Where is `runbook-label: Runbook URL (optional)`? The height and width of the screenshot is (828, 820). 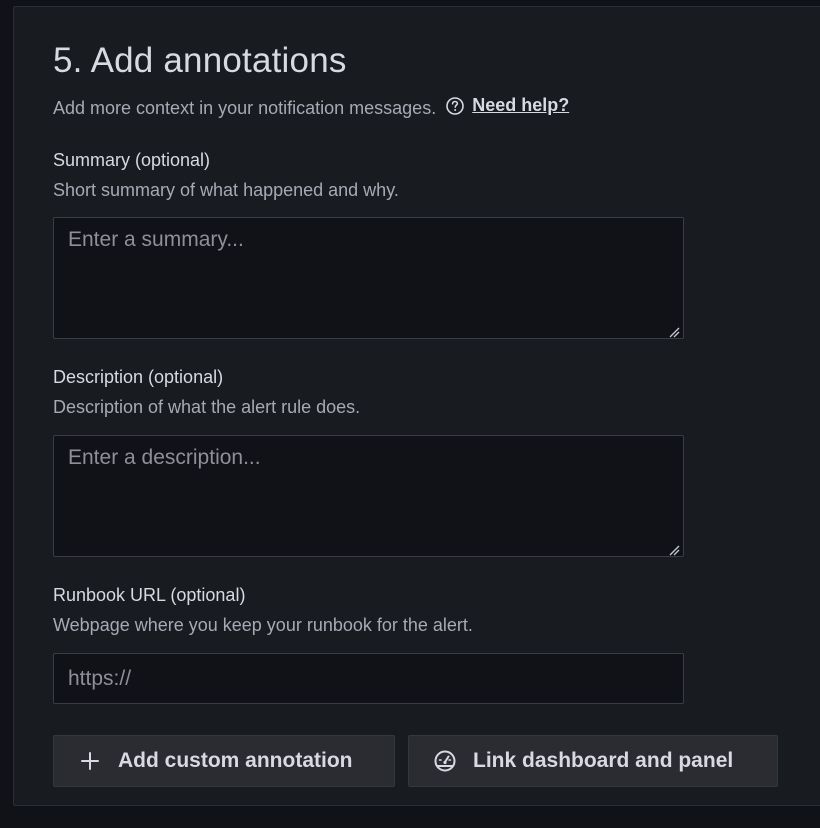 runbook-label: Runbook URL (optional) is located at coordinates (149, 595).